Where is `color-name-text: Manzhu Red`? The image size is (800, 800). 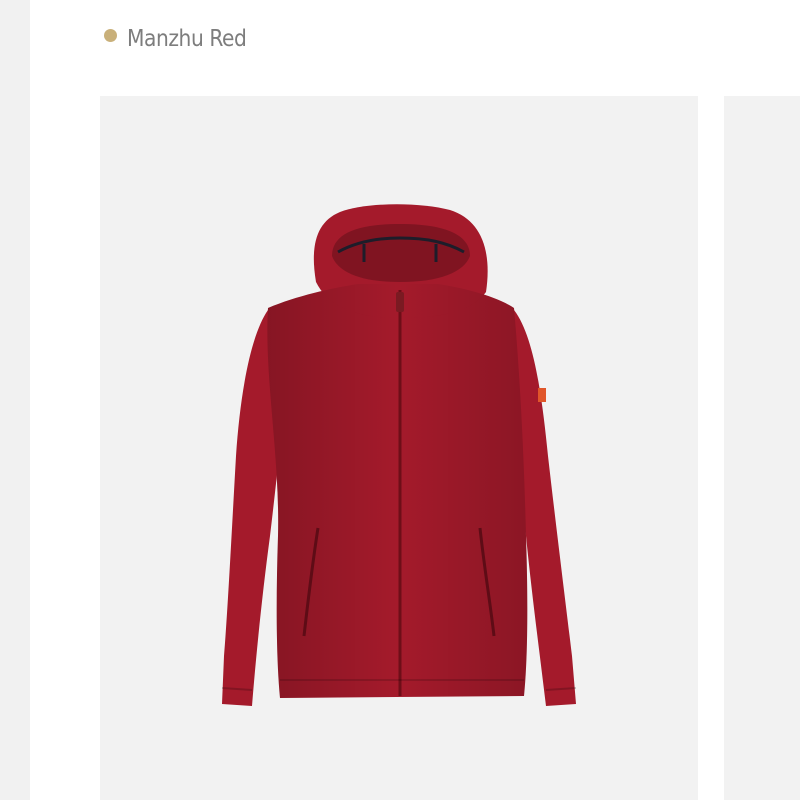 color-name-text: Manzhu Red is located at coordinates (187, 39).